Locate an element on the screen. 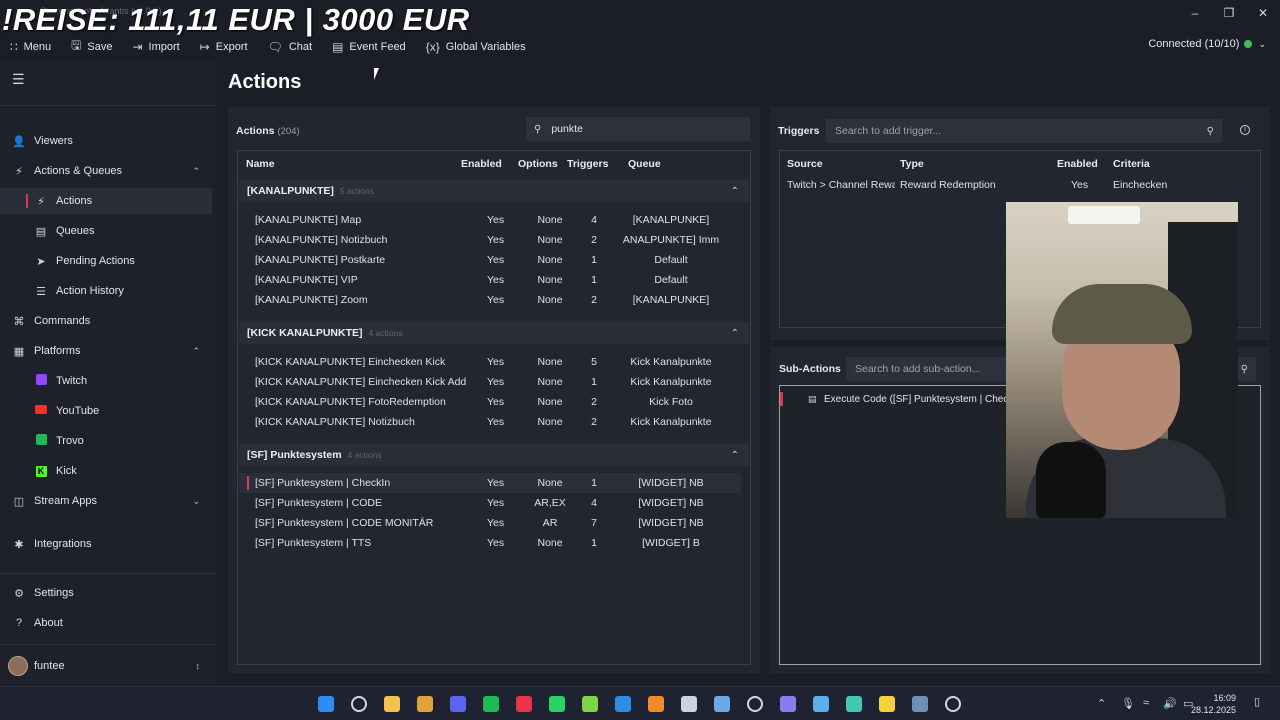  red-app-icon is located at coordinates (524, 704).